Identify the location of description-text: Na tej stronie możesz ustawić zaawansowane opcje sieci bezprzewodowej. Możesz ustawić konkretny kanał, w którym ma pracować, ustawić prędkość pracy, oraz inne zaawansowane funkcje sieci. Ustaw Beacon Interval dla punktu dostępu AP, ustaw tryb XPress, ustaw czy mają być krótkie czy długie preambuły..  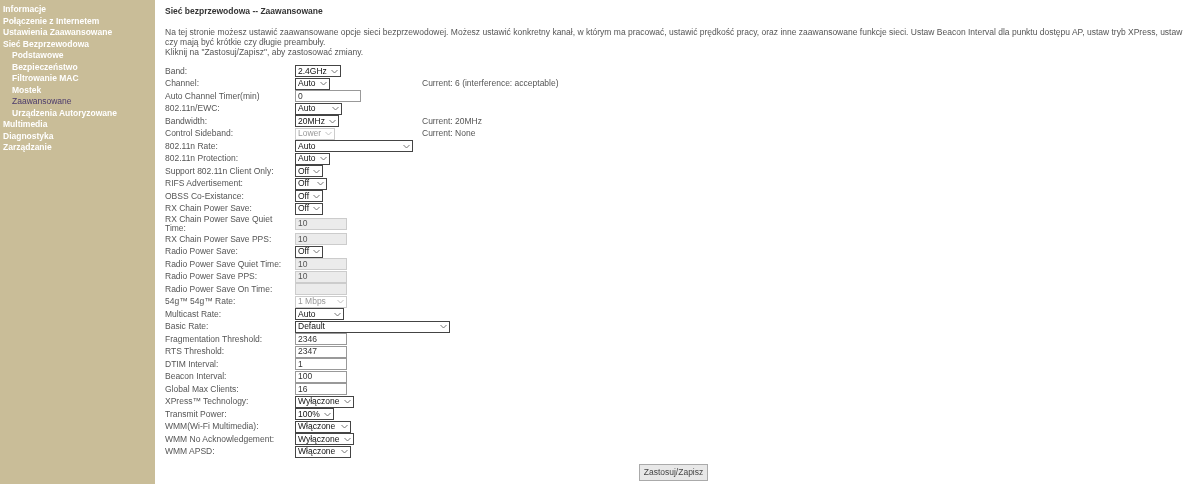
(674, 36).